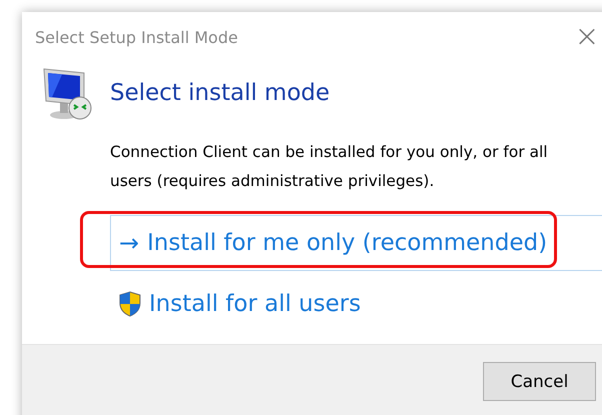 This screenshot has width=602, height=415. What do you see at coordinates (136, 37) in the screenshot?
I see `window-title: Select Setup Install Mode` at bounding box center [136, 37].